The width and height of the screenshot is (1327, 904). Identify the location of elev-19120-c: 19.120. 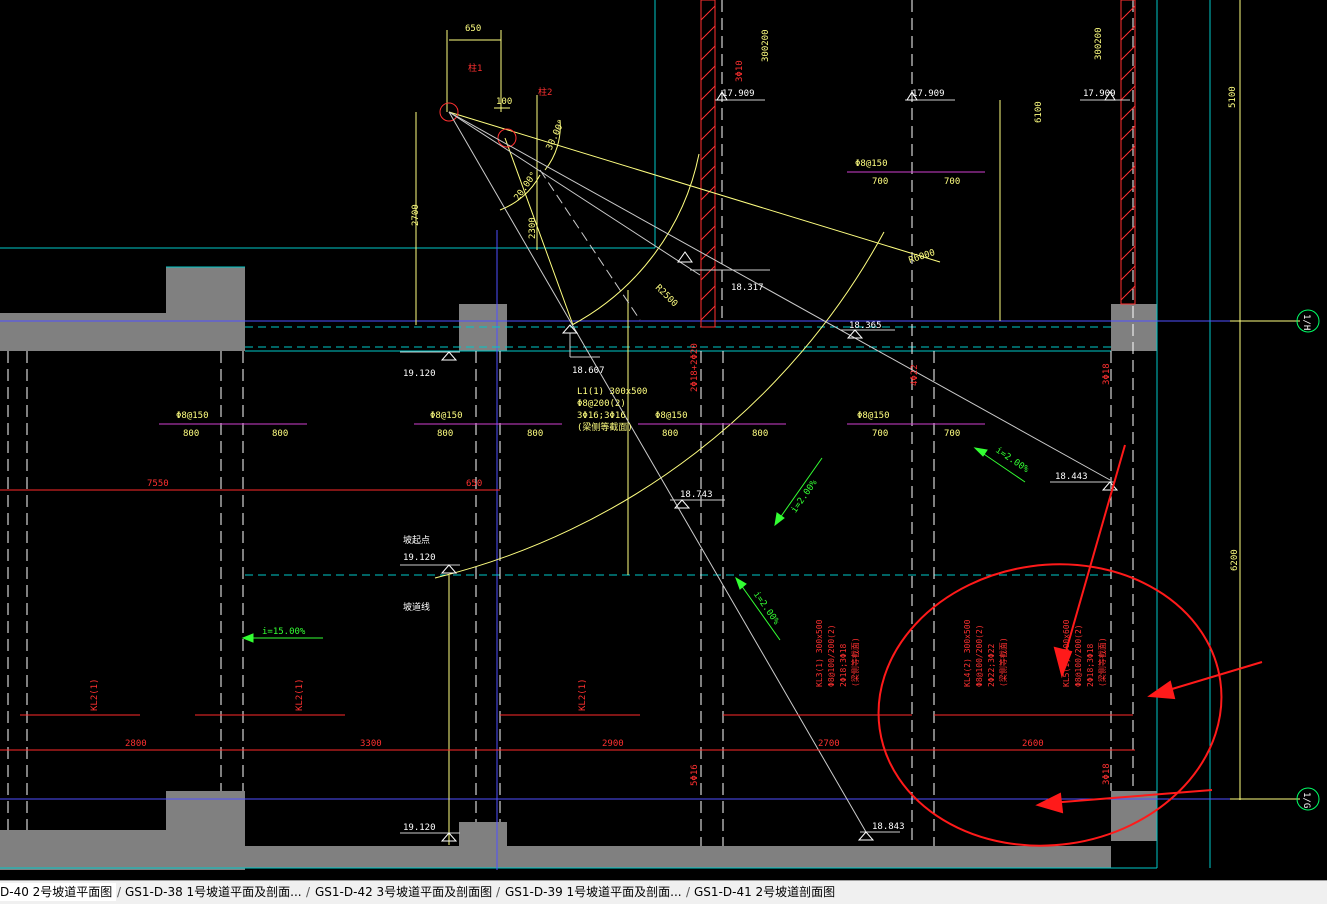
(419, 828).